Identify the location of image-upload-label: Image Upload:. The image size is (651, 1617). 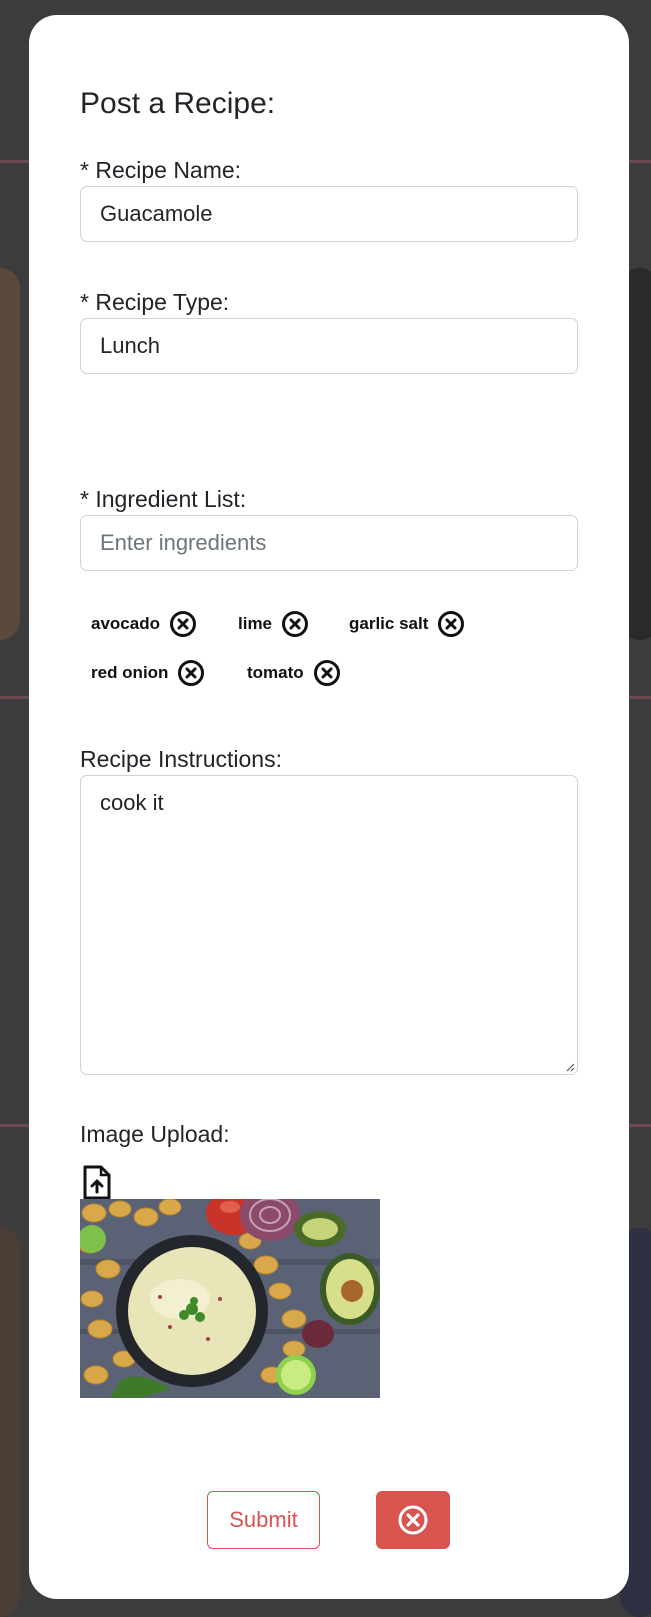
(155, 1134).